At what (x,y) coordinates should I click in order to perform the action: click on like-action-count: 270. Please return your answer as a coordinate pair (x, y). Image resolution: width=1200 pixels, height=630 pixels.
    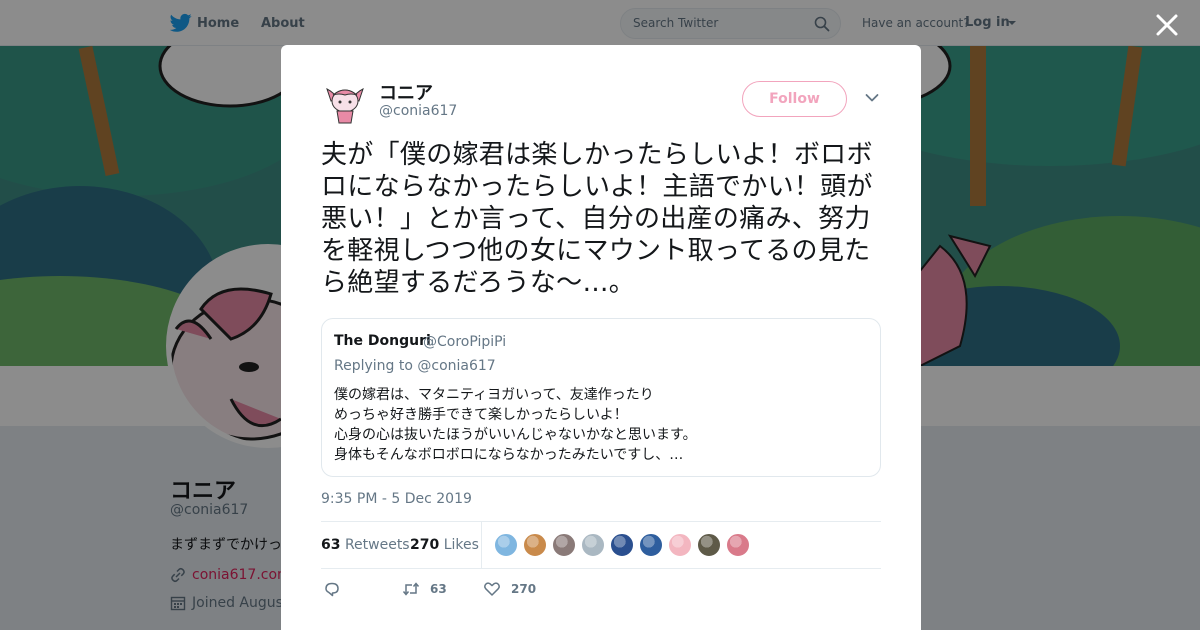
    Looking at the image, I should click on (524, 589).